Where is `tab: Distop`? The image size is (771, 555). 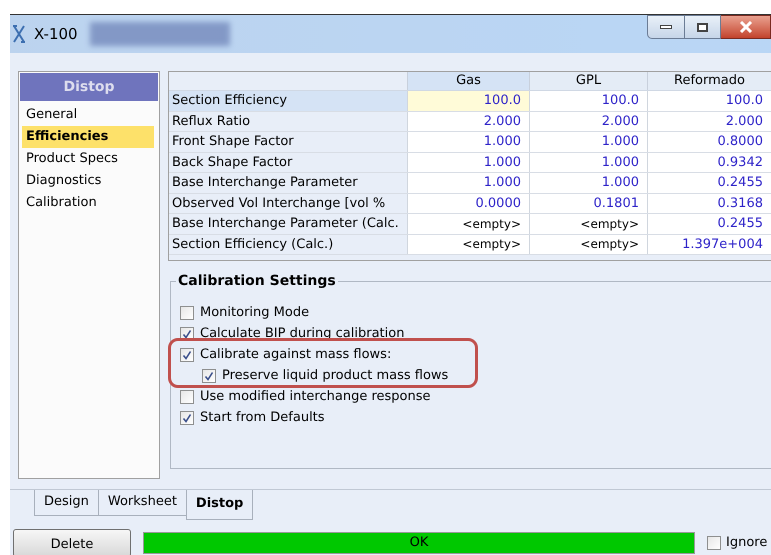
tab: Distop is located at coordinates (220, 504).